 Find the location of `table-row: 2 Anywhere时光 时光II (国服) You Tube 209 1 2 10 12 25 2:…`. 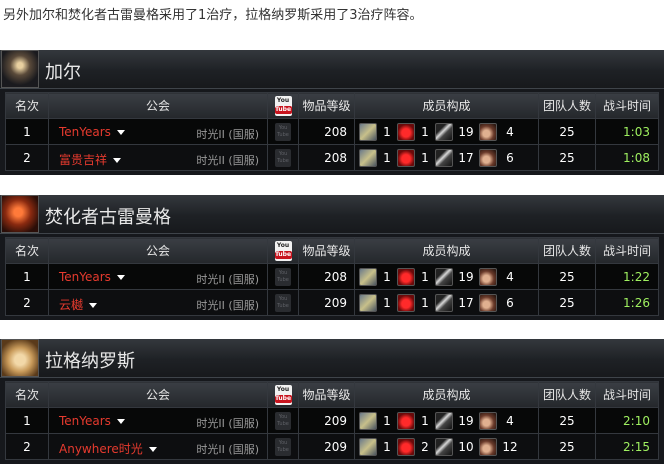

table-row: 2 Anywhere时光 时光II (国服) You Tube 209 1 2 10 12 25 2:… is located at coordinates (332, 446).